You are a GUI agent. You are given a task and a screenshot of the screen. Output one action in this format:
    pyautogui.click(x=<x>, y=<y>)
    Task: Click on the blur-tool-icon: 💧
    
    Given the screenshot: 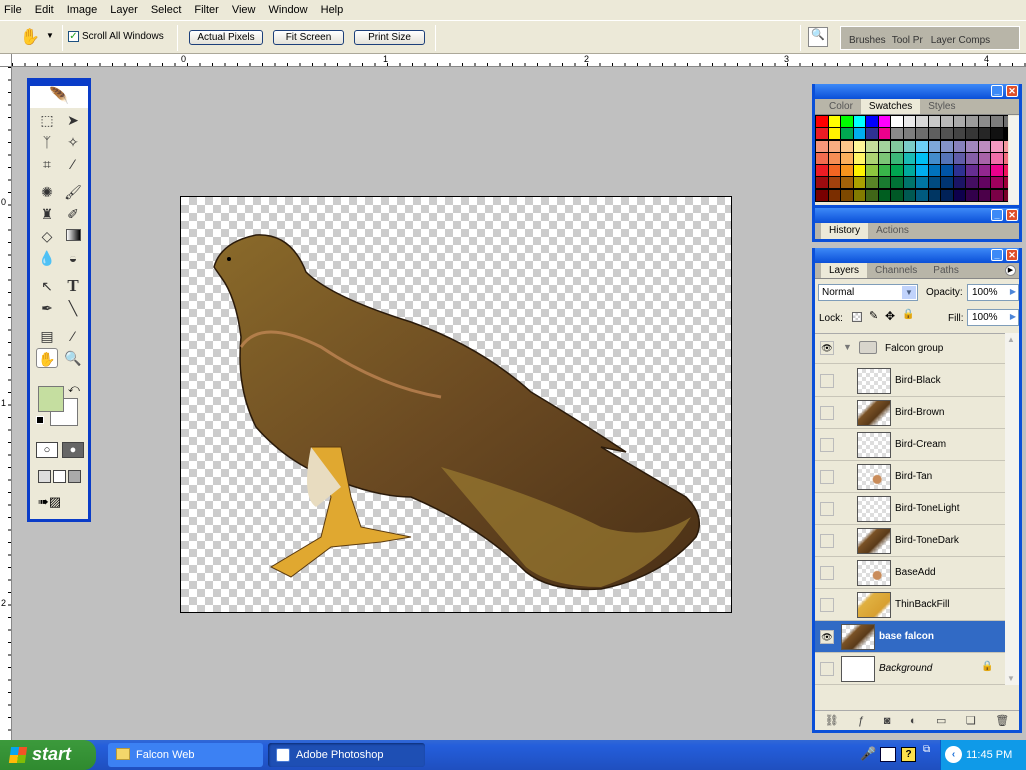 What is the action you would take?
    pyautogui.click(x=47, y=258)
    